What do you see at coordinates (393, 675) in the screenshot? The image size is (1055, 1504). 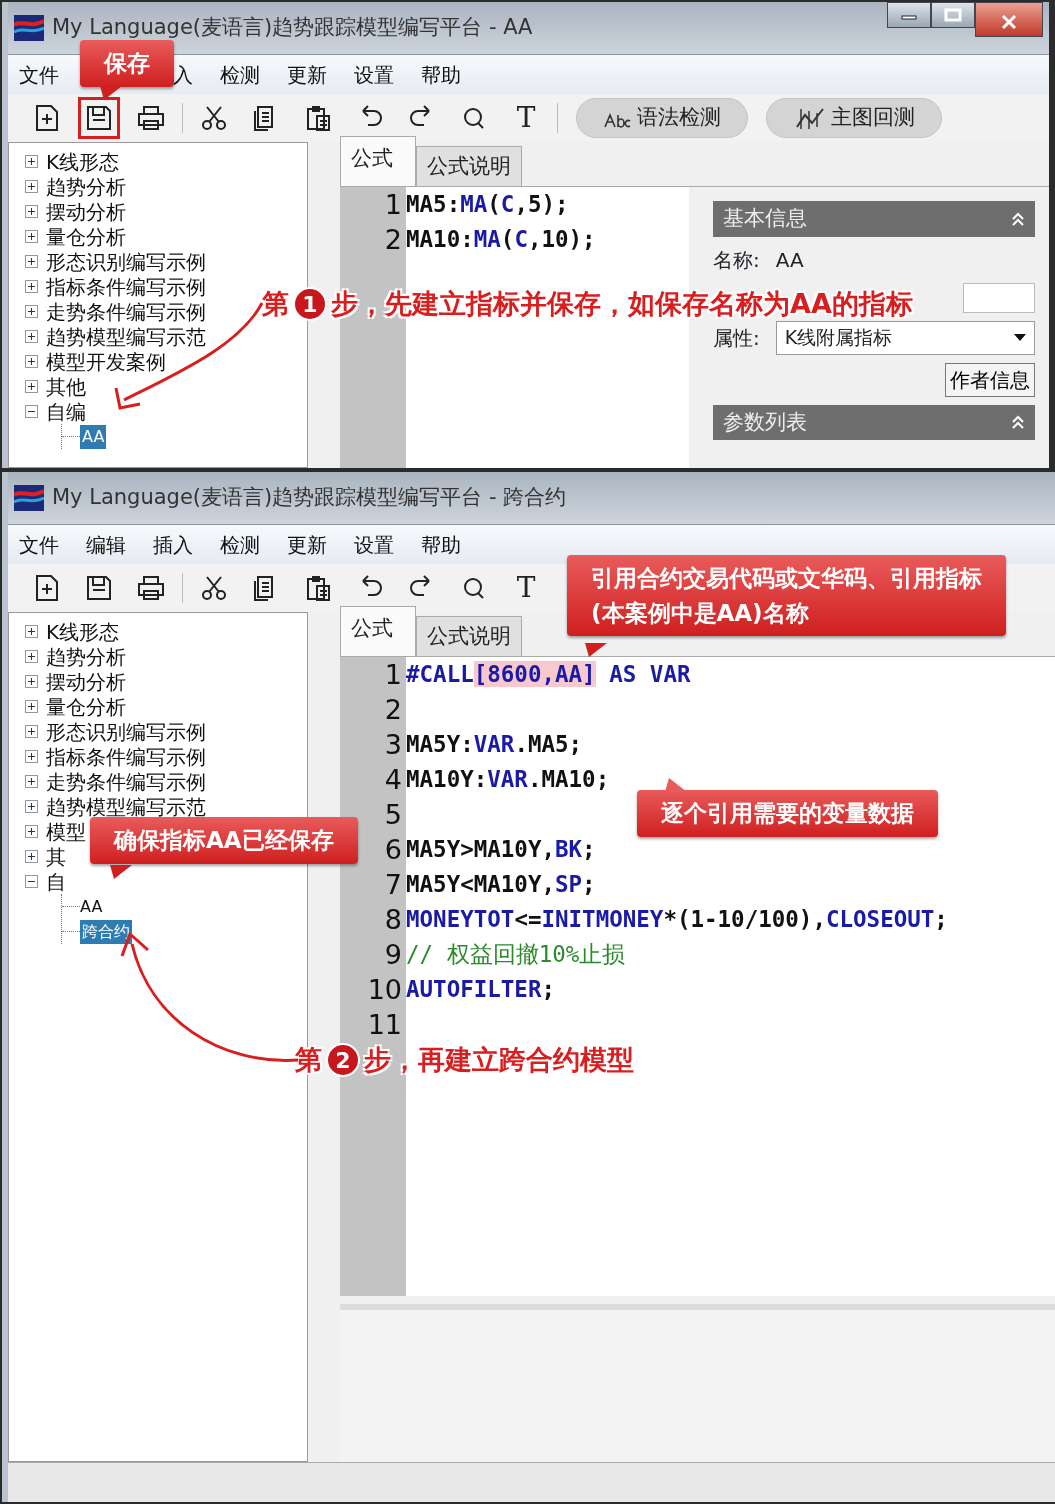 I see `line-number: 1` at bounding box center [393, 675].